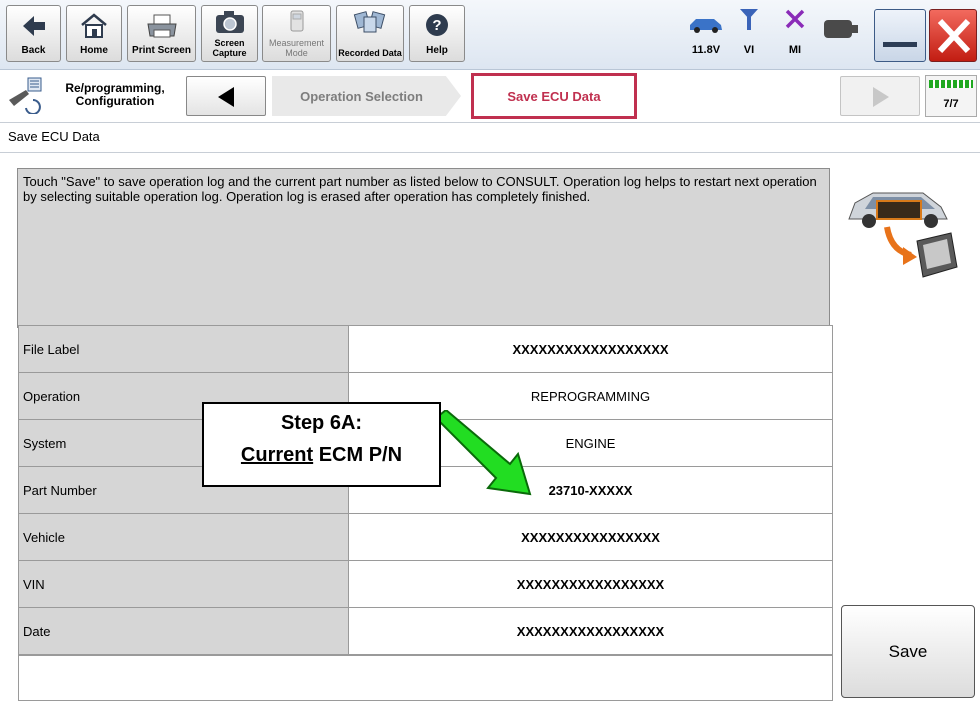  I want to click on reprogramming-icon, so click(26, 97).